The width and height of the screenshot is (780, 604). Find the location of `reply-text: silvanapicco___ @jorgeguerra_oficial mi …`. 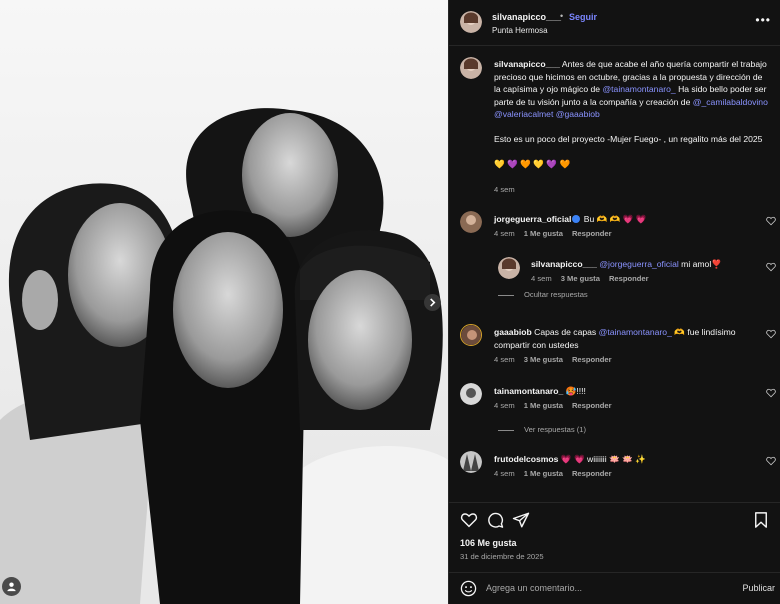

reply-text: silvanapicco___ @jorgeguerra_oficial mi … is located at coordinates (626, 264).